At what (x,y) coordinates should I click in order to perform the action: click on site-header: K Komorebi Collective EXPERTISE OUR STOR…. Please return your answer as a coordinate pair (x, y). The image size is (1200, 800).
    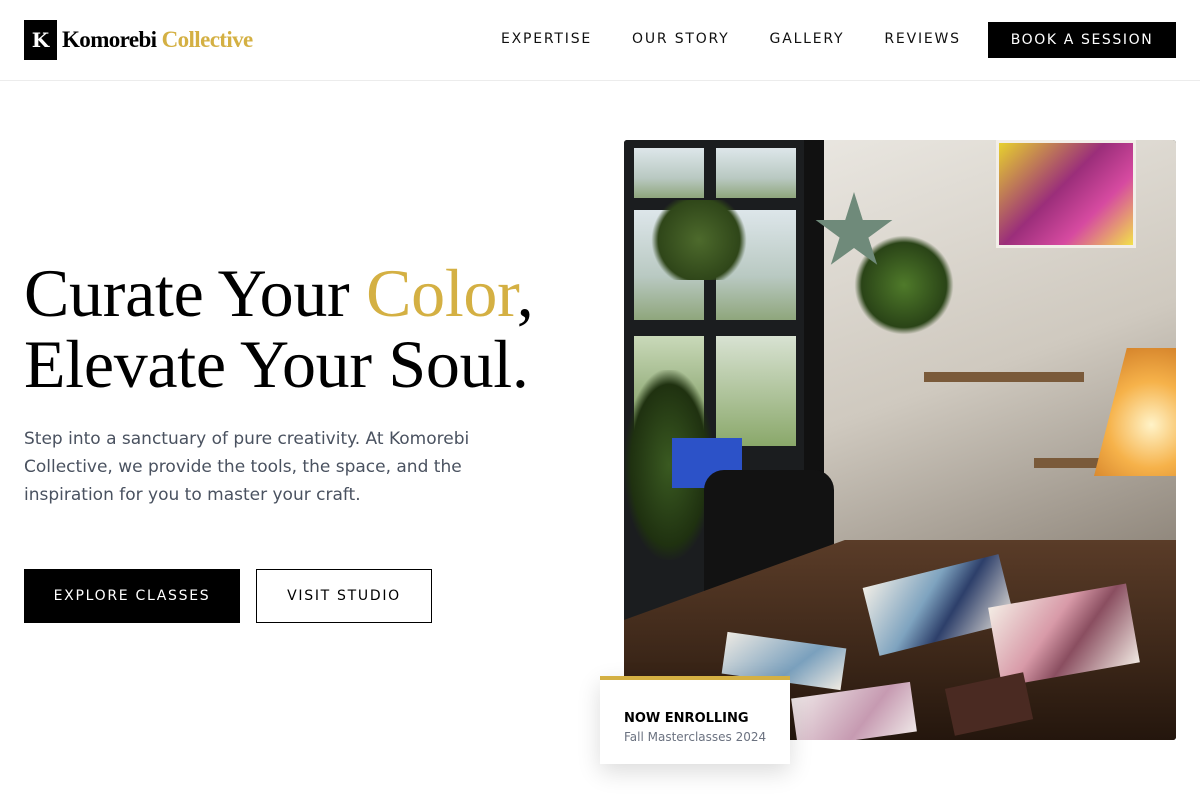
    Looking at the image, I should click on (600, 40).